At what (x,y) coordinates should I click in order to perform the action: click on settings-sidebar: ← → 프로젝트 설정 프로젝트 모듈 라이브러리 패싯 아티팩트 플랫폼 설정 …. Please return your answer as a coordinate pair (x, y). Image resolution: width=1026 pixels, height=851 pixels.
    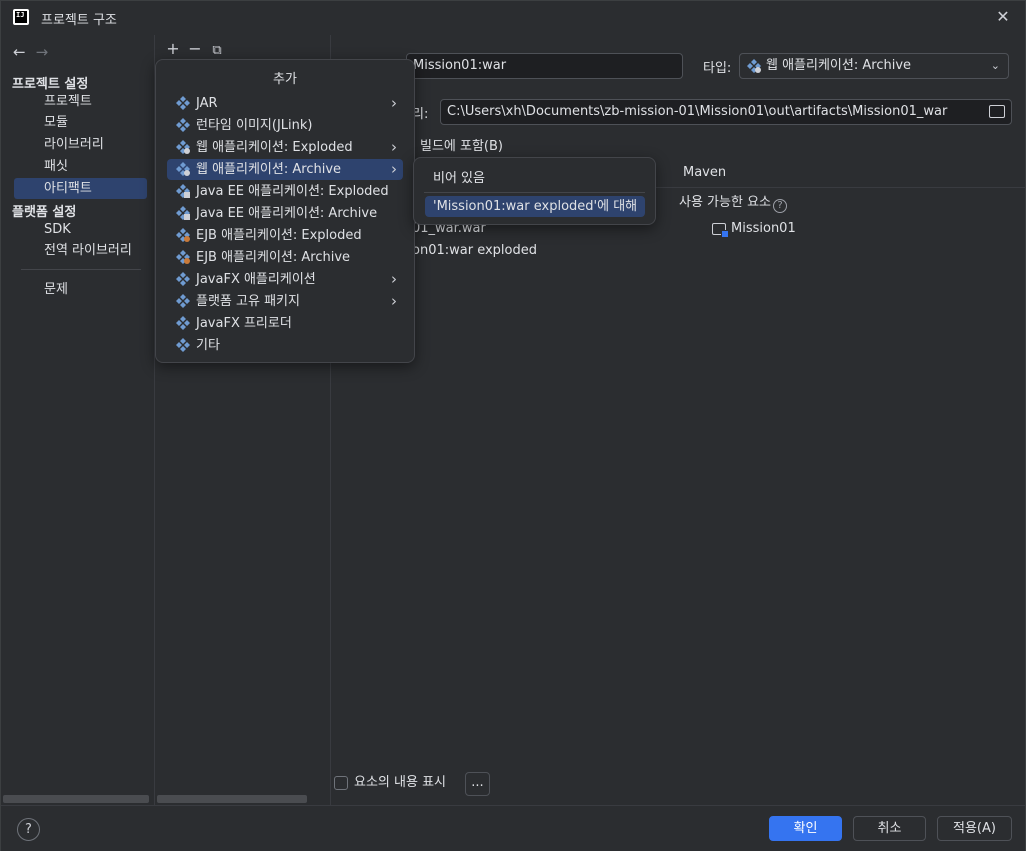
    Looking at the image, I should click on (78, 420).